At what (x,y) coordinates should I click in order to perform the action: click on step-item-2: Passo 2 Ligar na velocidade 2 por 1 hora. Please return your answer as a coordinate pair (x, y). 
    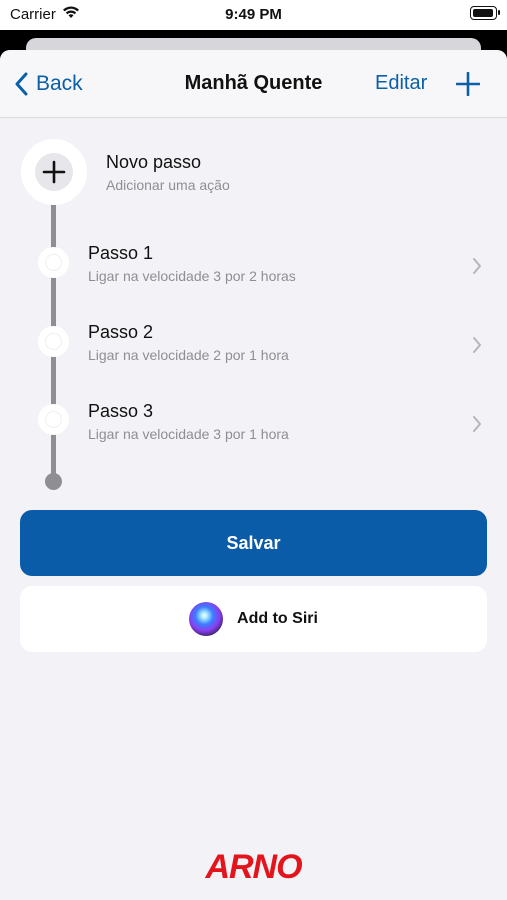
    Looking at the image, I should click on (288, 345).